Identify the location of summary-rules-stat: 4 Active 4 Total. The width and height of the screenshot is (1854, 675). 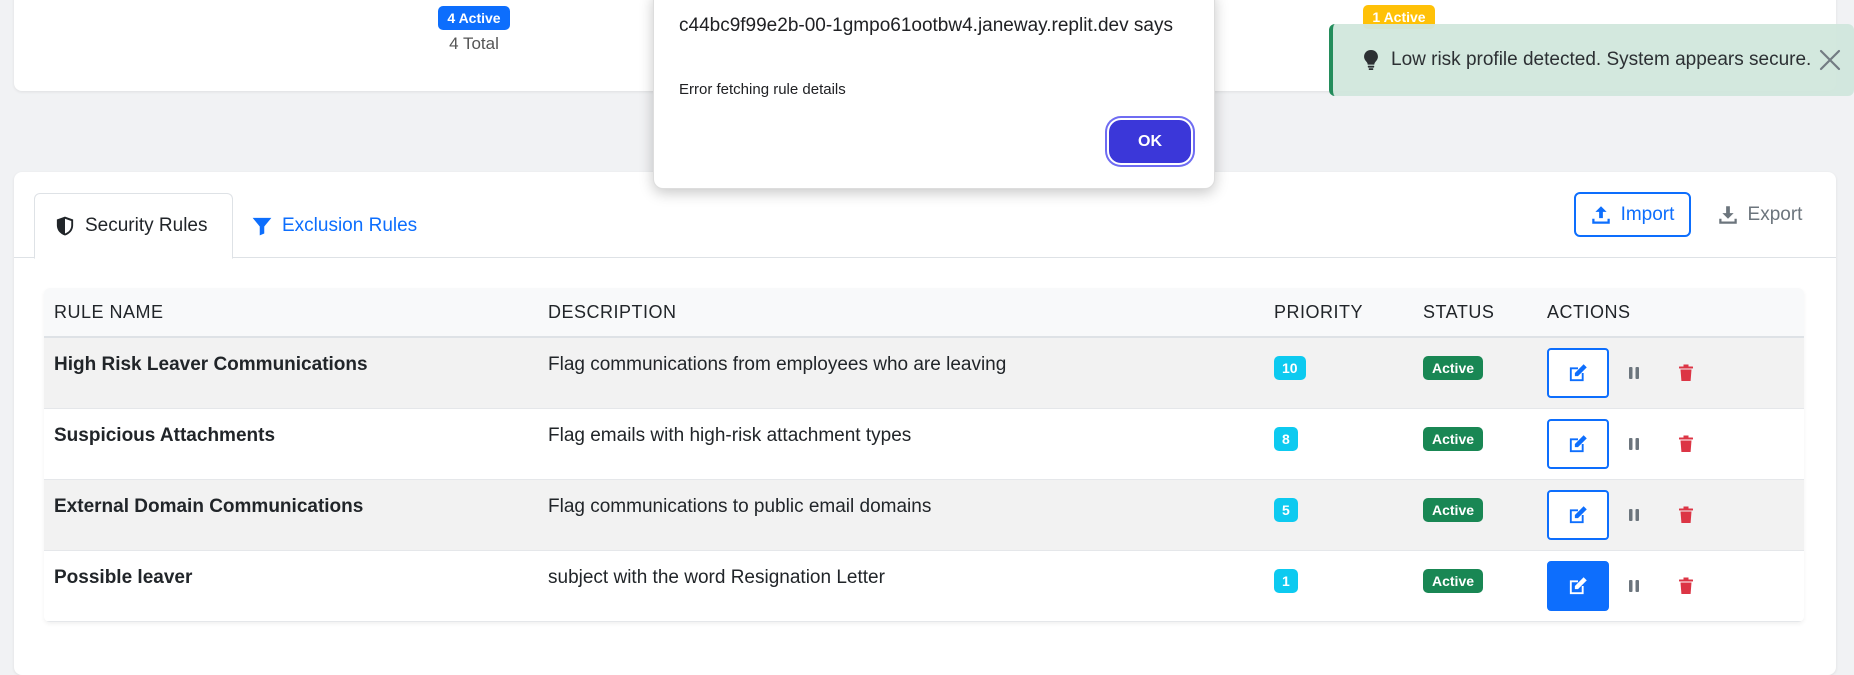
(474, 30).